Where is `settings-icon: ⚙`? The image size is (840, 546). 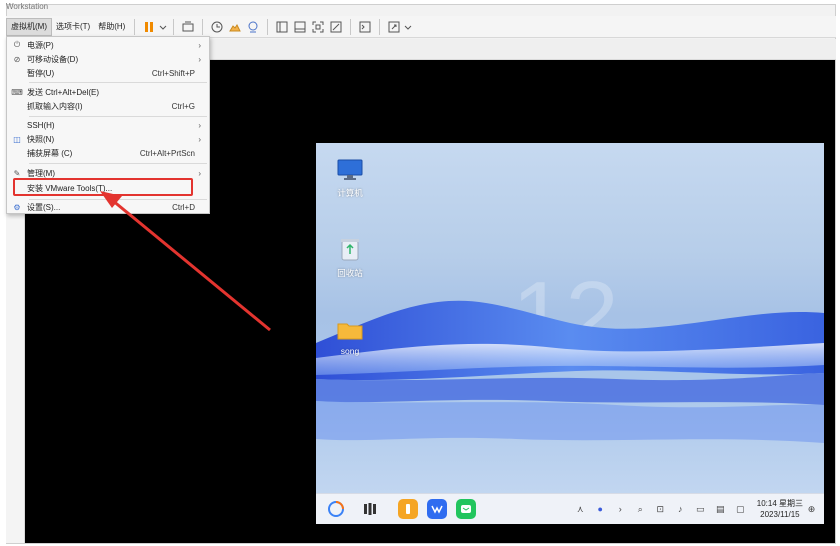 settings-icon: ⚙ is located at coordinates (17, 207).